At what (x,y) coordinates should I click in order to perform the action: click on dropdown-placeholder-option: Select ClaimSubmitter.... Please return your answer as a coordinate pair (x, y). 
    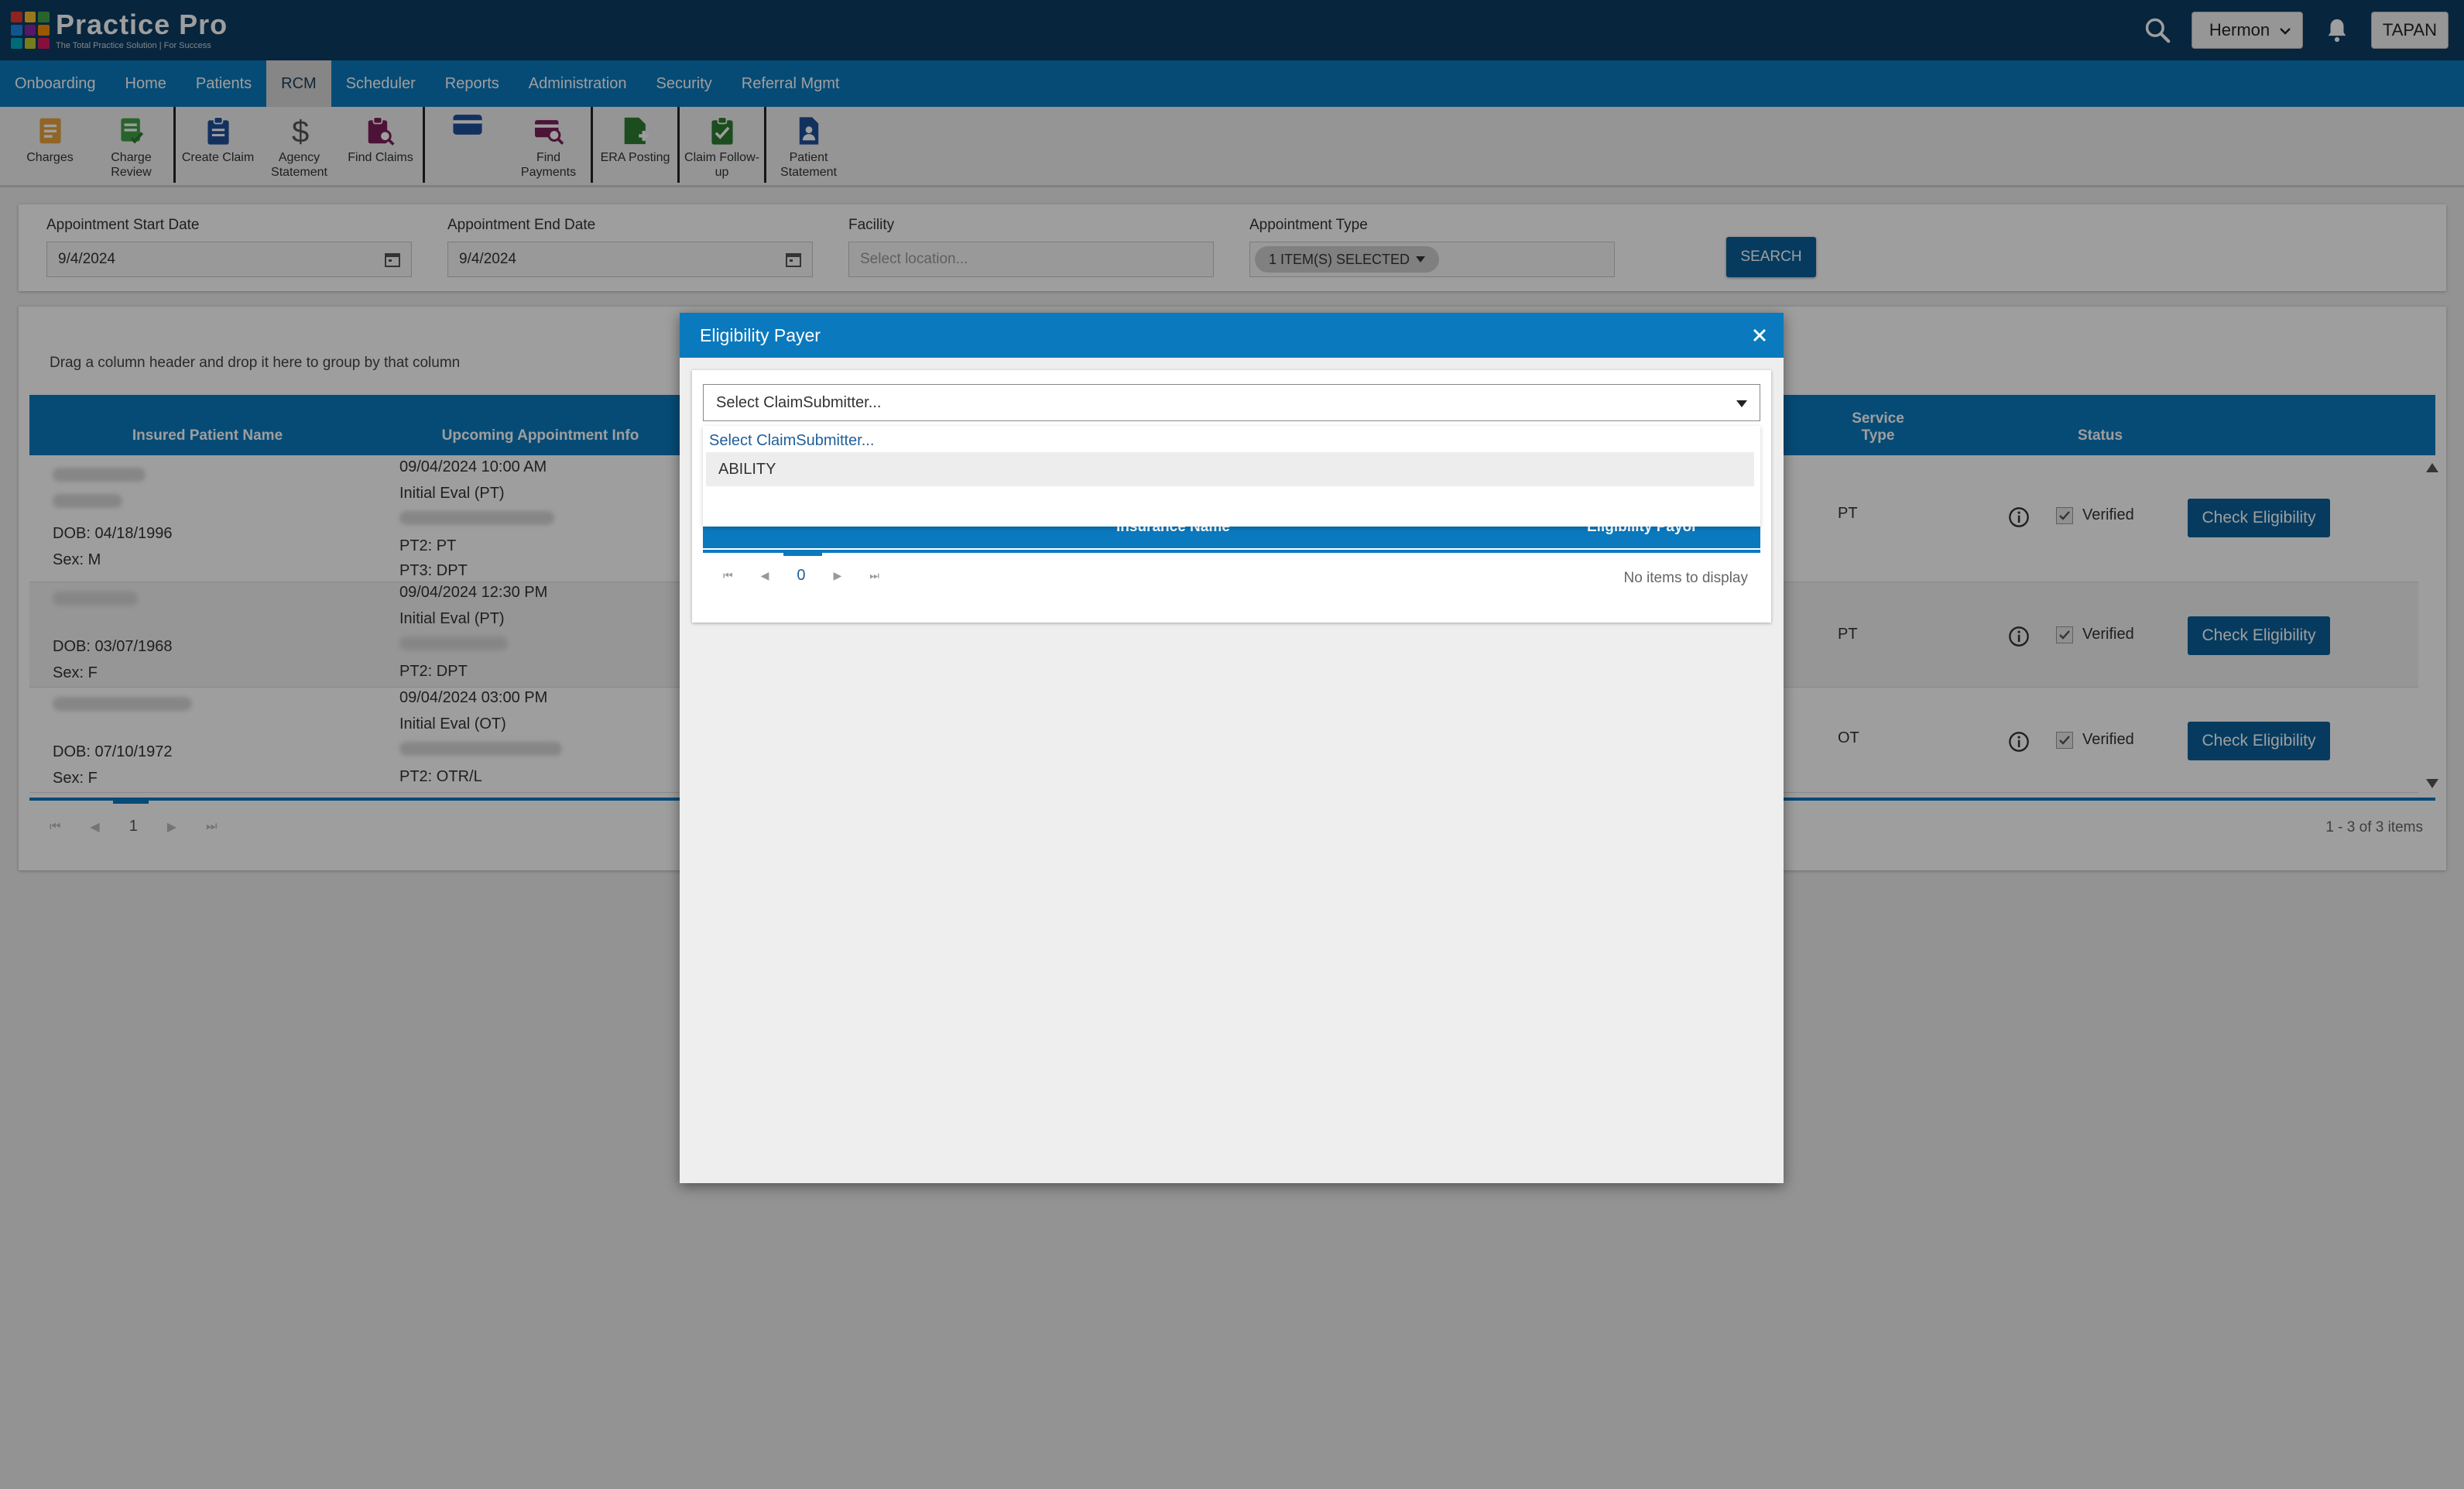
    Looking at the image, I should click on (791, 441).